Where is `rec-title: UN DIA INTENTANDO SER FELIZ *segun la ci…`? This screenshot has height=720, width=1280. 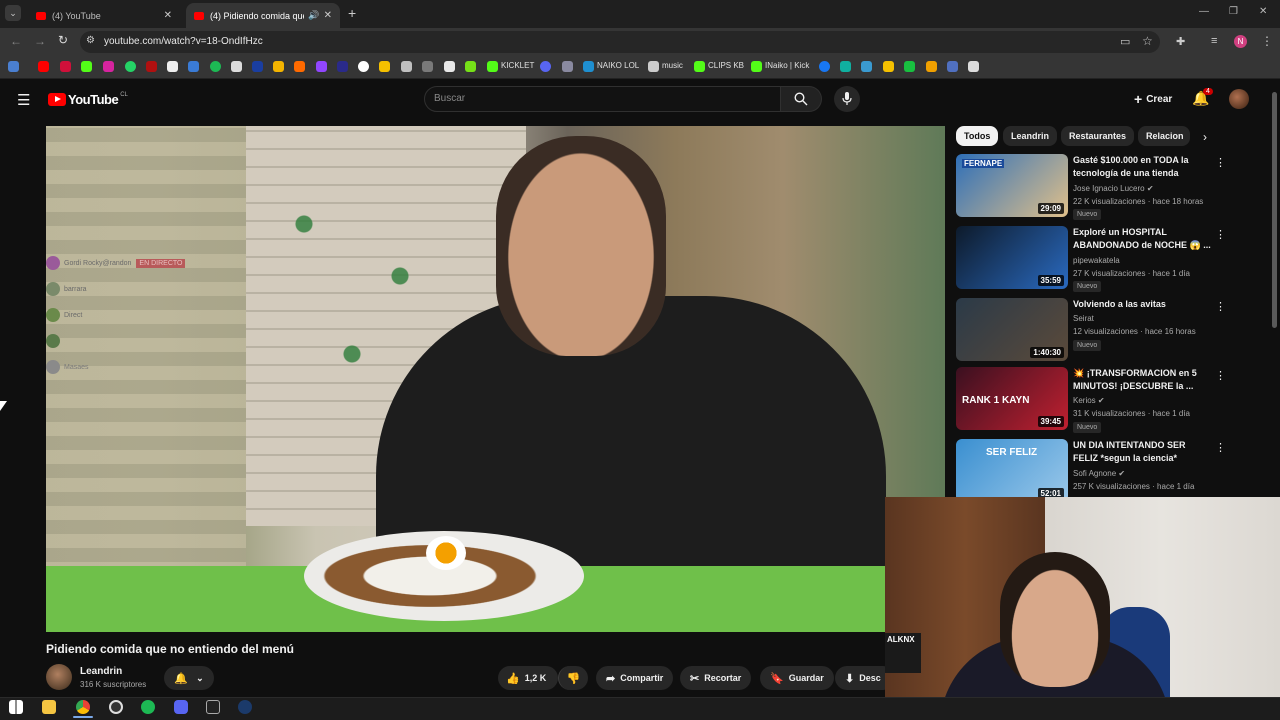
rec-title: UN DIA INTENTANDO SER FELIZ *segun la ci… is located at coordinates (1142, 452).